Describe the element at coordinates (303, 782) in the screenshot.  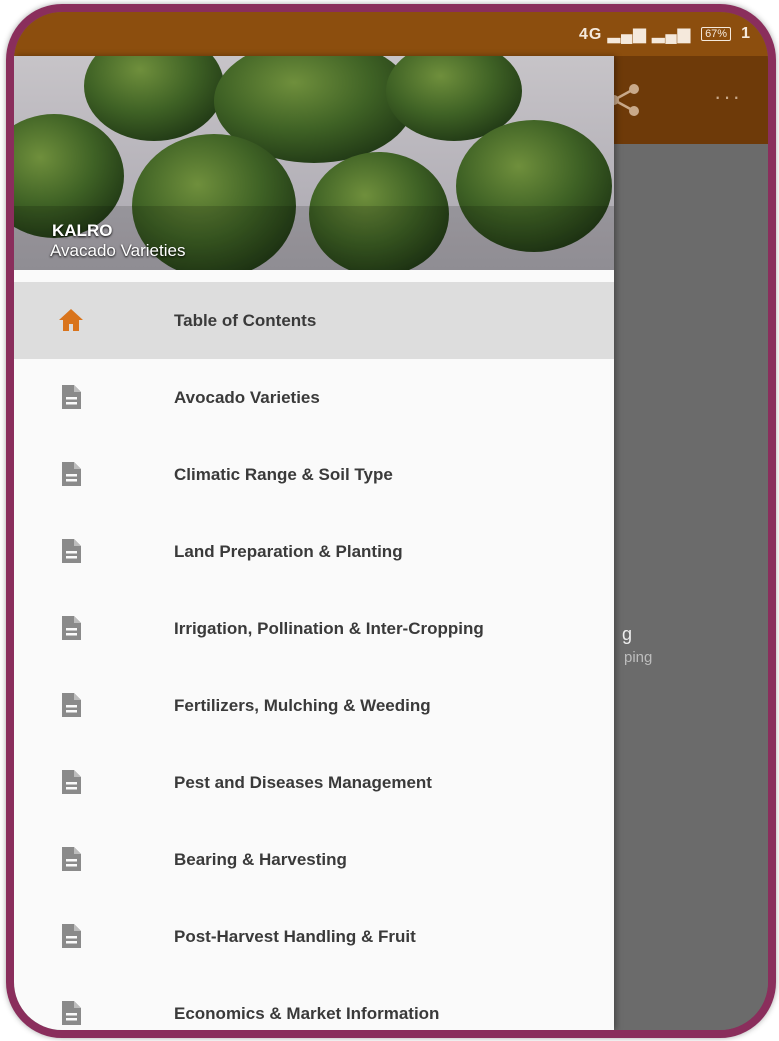
I see `menu-item-label: Pest and Diseases Management` at that location.